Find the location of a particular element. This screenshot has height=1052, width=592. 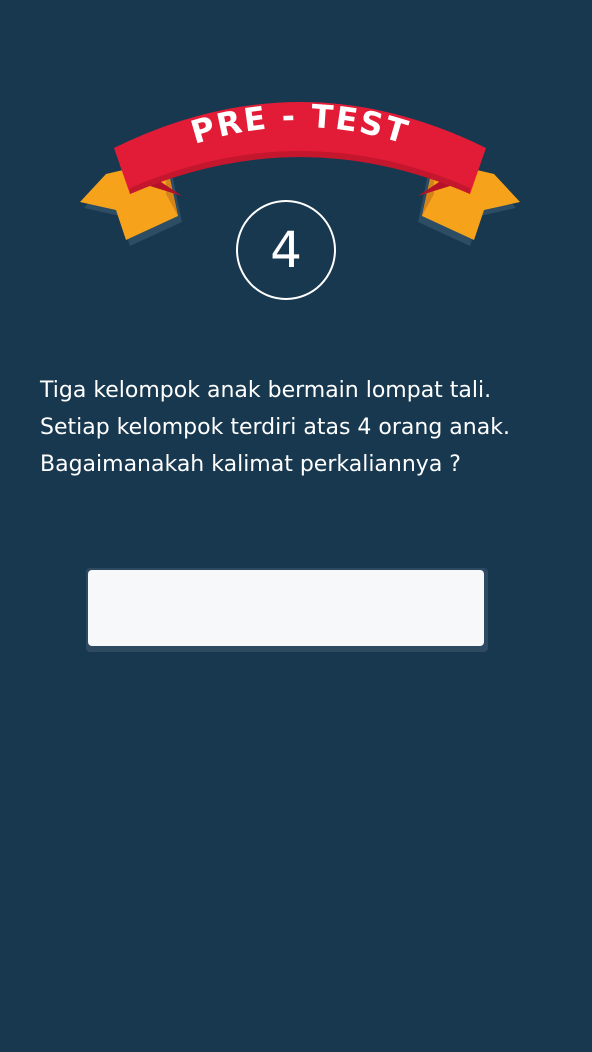

question-number: 4 is located at coordinates (286, 250).